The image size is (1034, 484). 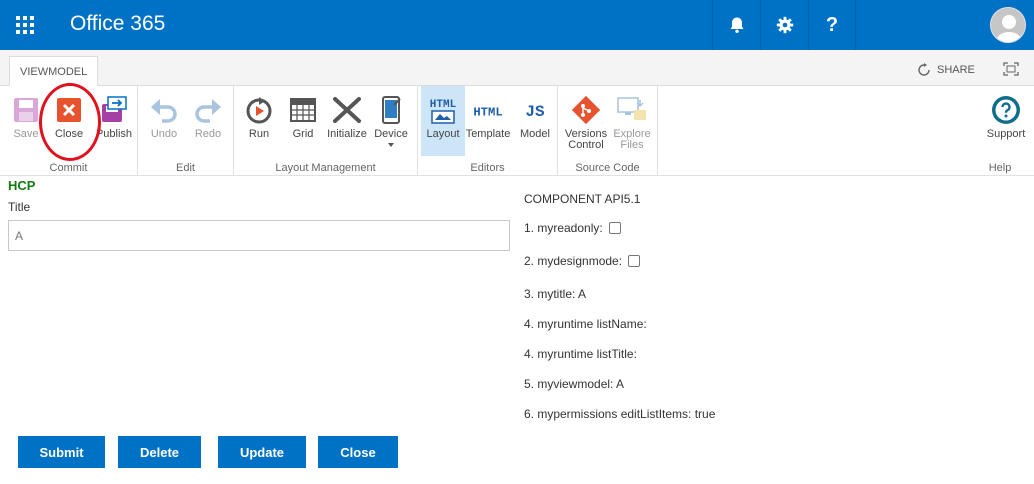 I want to click on initialize-button: Initialize, so click(x=347, y=123).